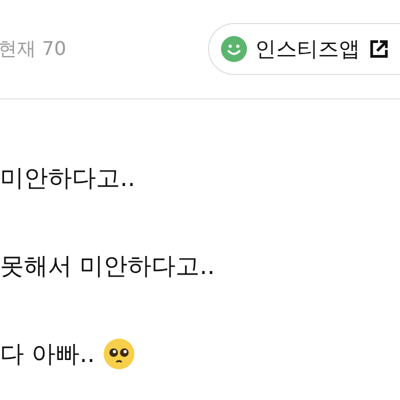 This screenshot has height=400, width=400. Describe the element at coordinates (107, 266) in the screenshot. I see `text-line: 못해서 미안하다고..` at that location.